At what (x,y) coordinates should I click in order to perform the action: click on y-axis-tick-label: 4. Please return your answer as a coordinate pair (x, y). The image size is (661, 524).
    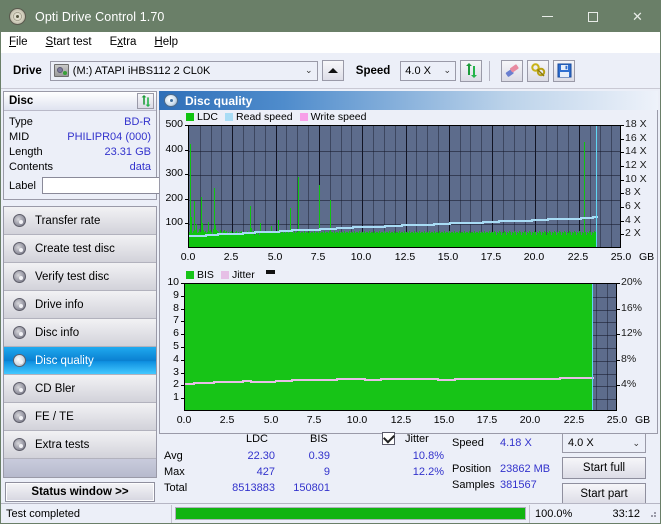
    Looking at the image, I should click on (176, 359).